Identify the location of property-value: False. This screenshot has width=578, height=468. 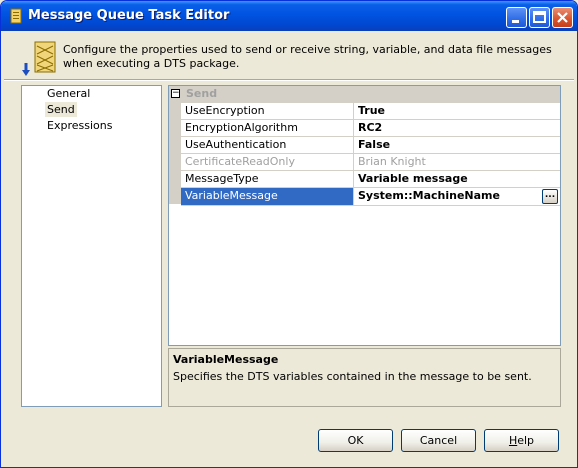
(457, 145).